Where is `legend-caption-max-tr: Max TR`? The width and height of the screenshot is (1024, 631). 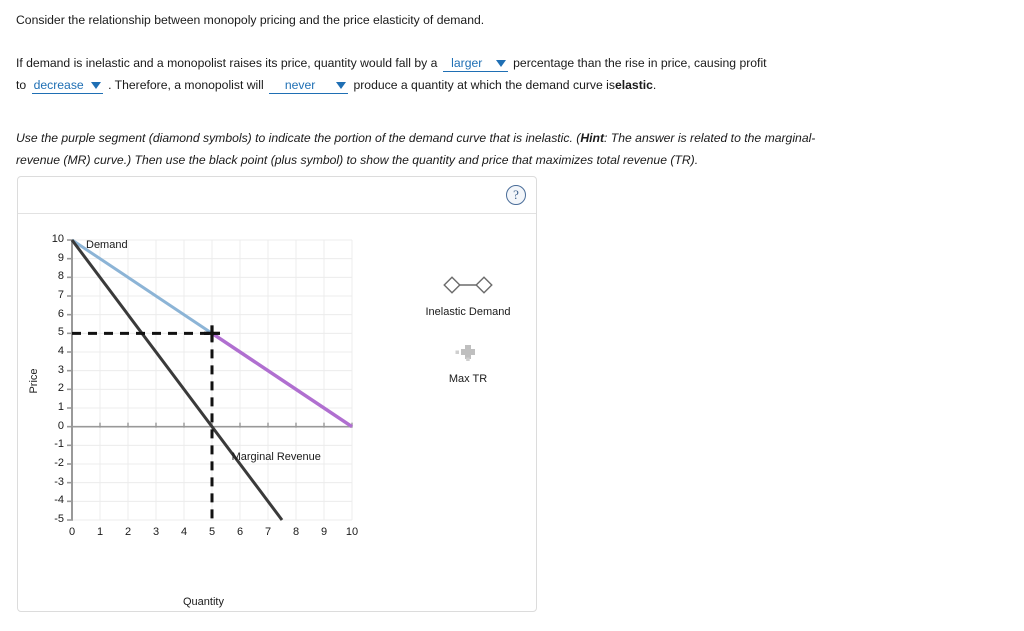 legend-caption-max-tr: Max TR is located at coordinates (468, 379).